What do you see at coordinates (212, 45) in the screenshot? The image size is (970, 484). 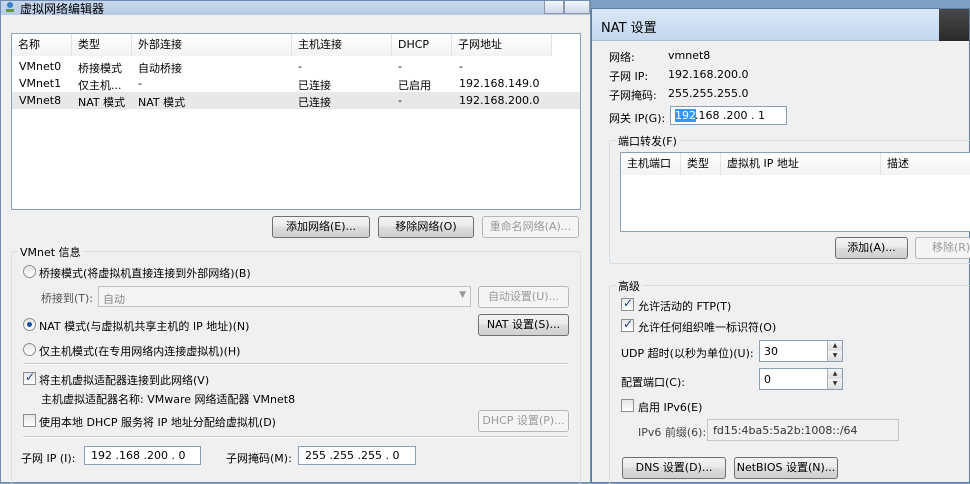 I see `column-header-external: 外部连接` at bounding box center [212, 45].